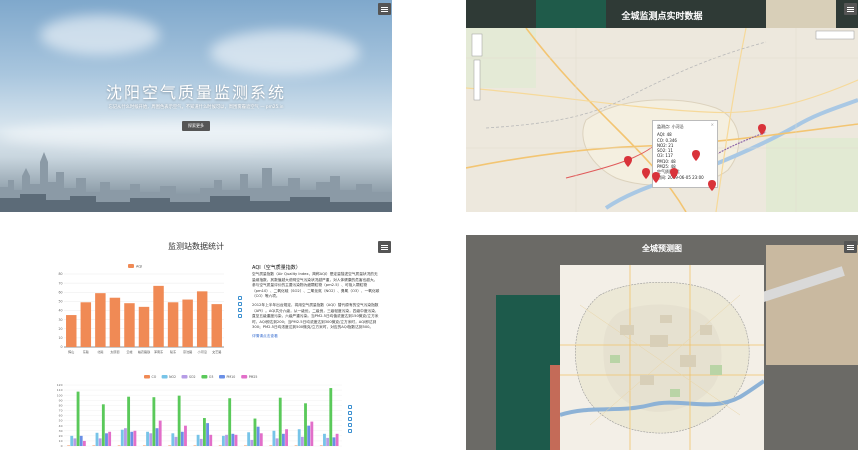 This screenshot has width=858, height=450. What do you see at coordinates (276, 268) in the screenshot?
I see `aqi-heading: AQI（空气质量指数）` at bounding box center [276, 268].